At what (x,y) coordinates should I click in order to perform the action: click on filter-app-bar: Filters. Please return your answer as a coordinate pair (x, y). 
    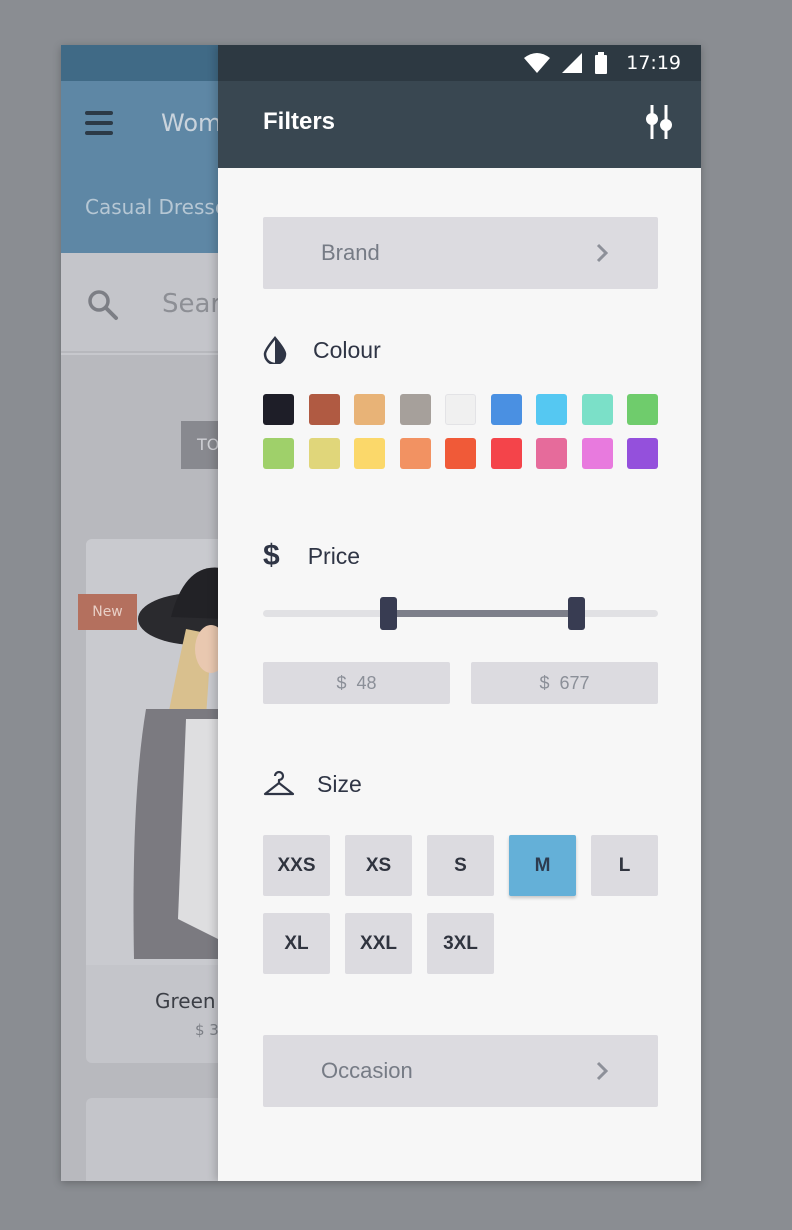
    Looking at the image, I should click on (459, 124).